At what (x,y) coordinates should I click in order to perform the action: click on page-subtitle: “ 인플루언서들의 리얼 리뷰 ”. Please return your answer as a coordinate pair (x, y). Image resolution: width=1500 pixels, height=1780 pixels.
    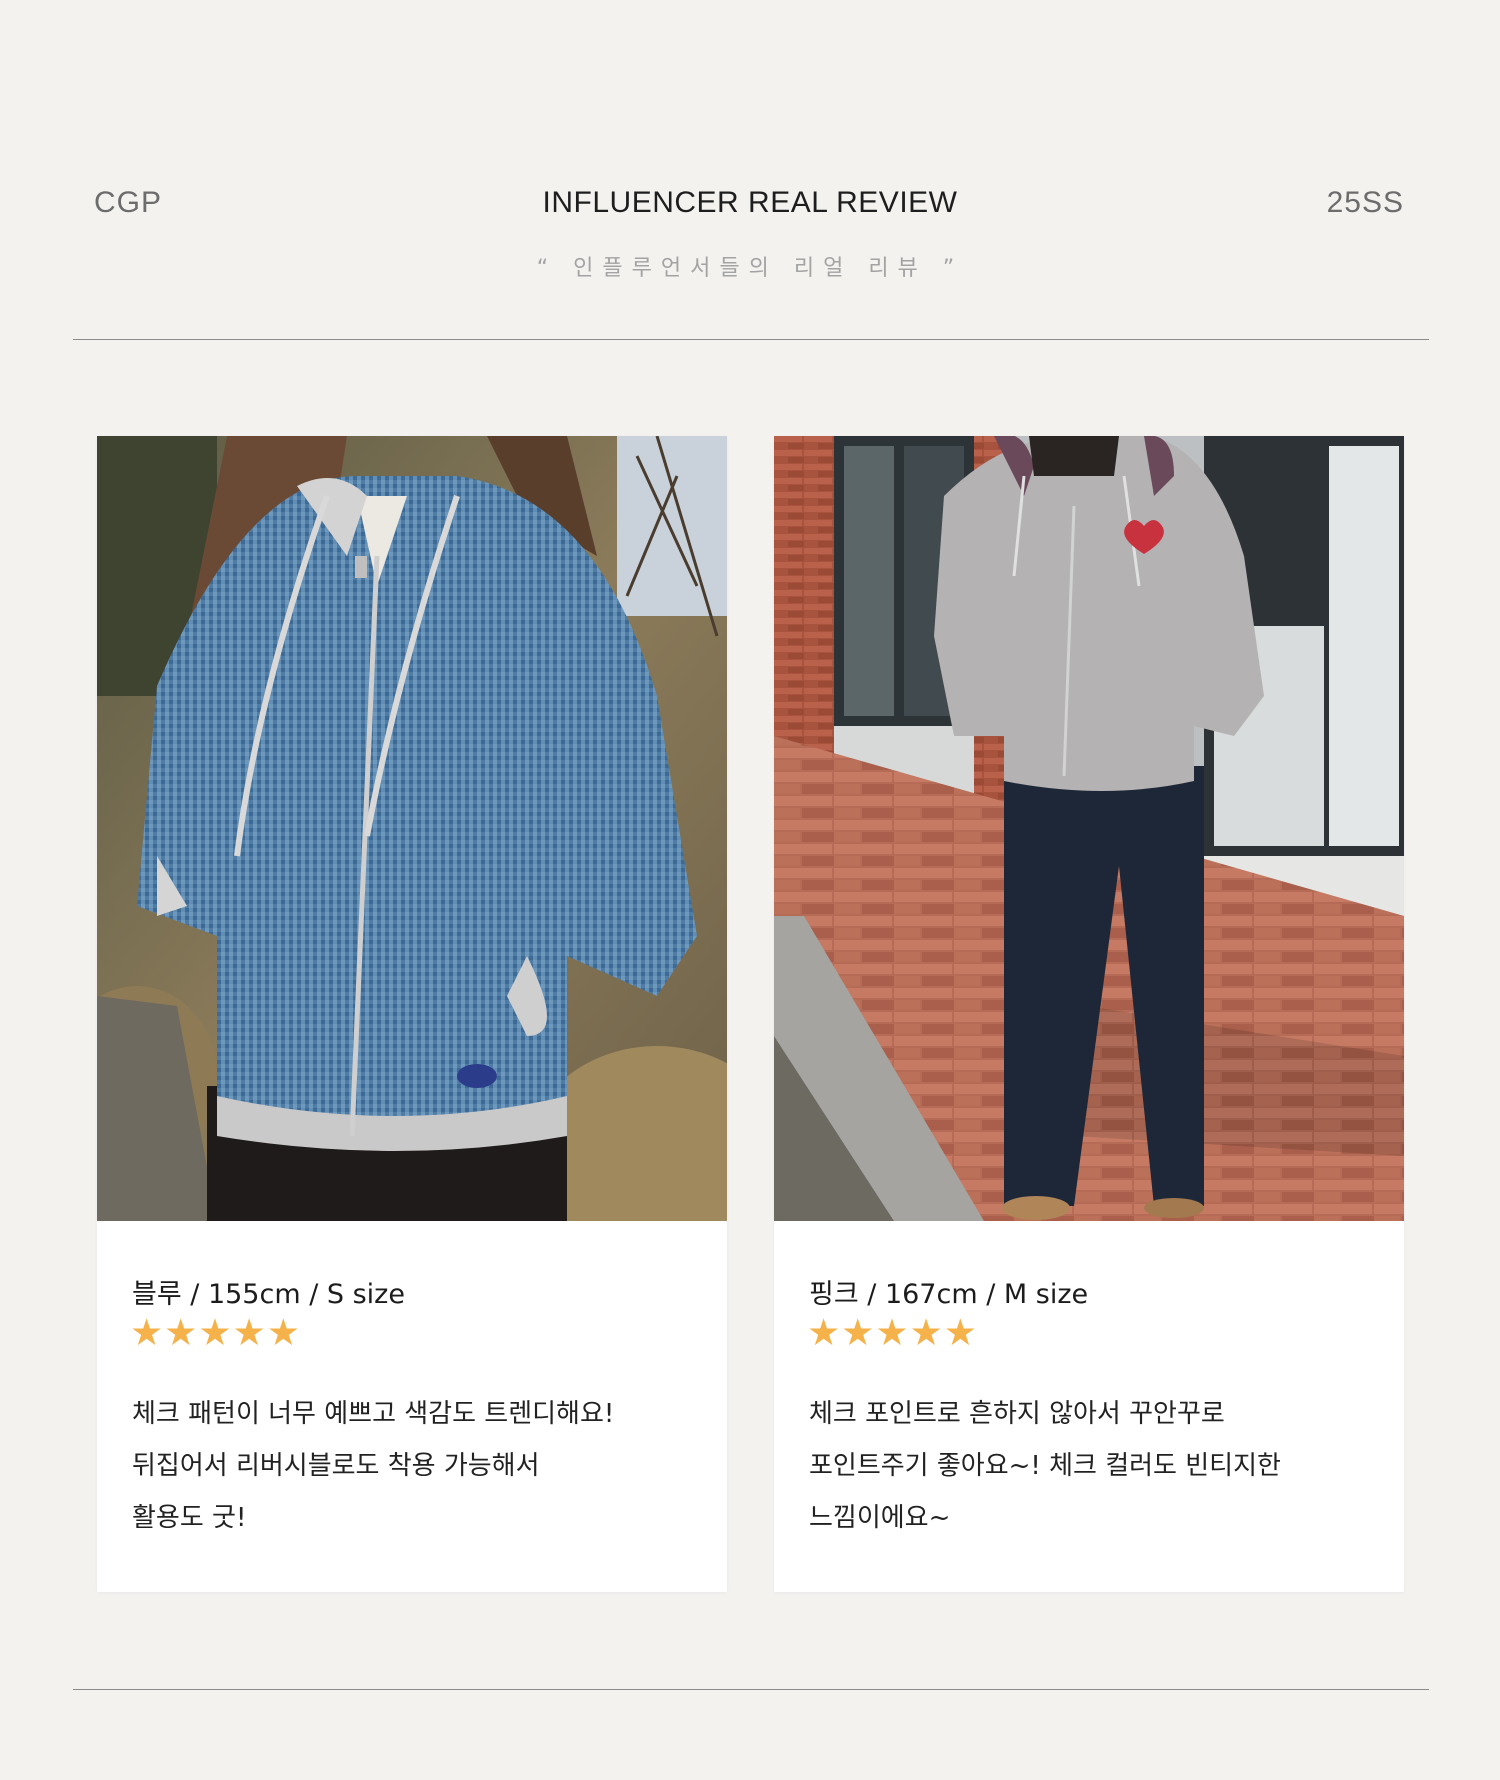
    Looking at the image, I should click on (750, 268).